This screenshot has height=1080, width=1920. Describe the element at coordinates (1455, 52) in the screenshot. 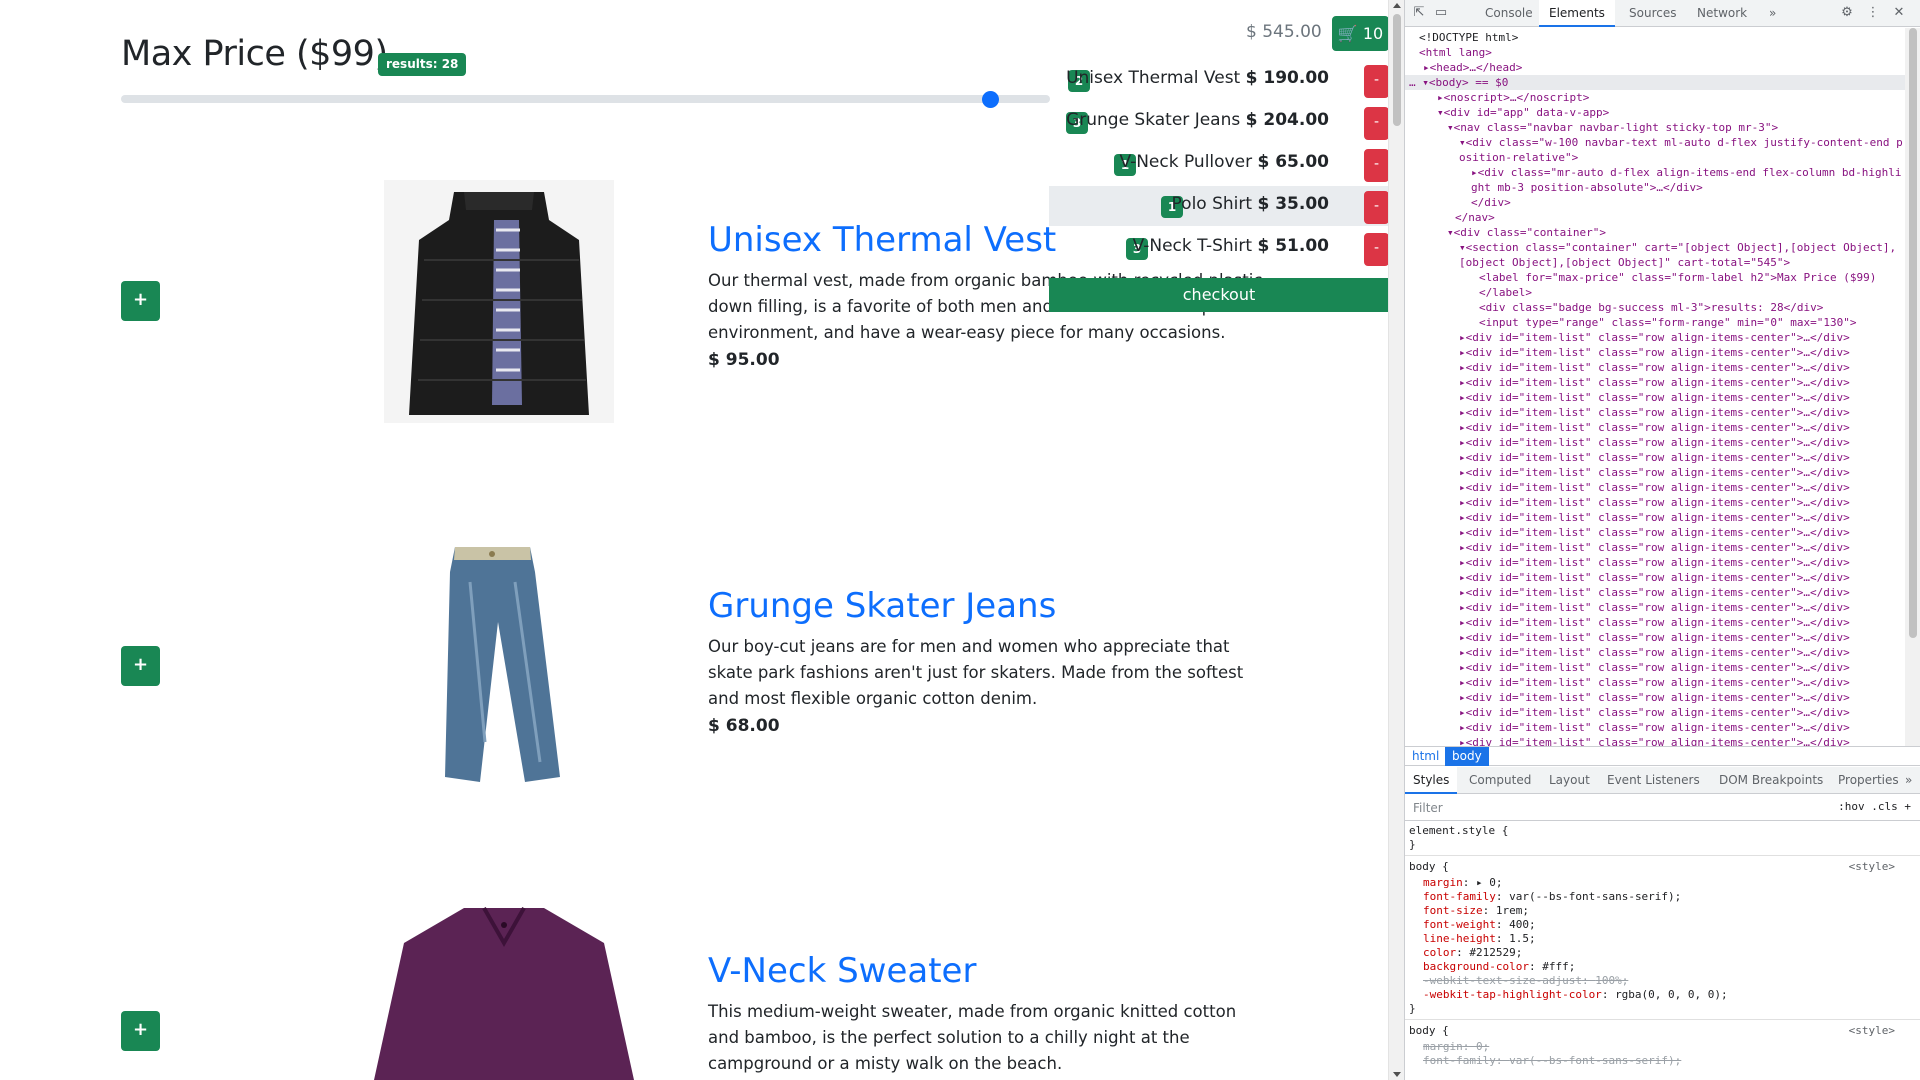

I see `dom-line: <html lang>` at that location.